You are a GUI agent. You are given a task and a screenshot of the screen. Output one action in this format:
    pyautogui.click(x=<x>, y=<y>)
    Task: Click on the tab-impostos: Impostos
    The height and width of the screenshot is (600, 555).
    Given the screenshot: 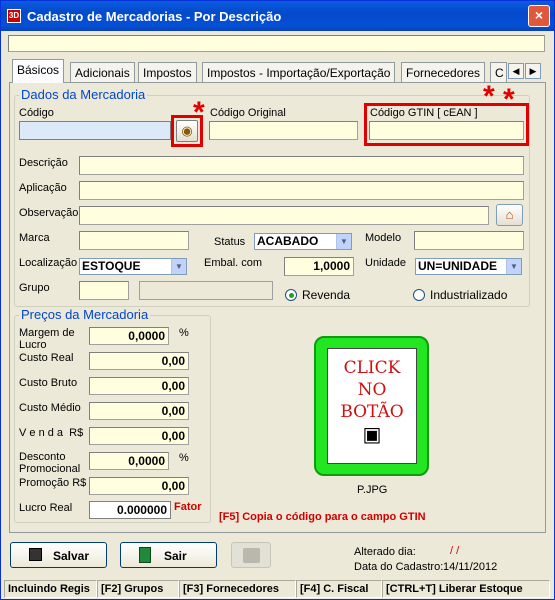 What is the action you would take?
    pyautogui.click(x=167, y=72)
    